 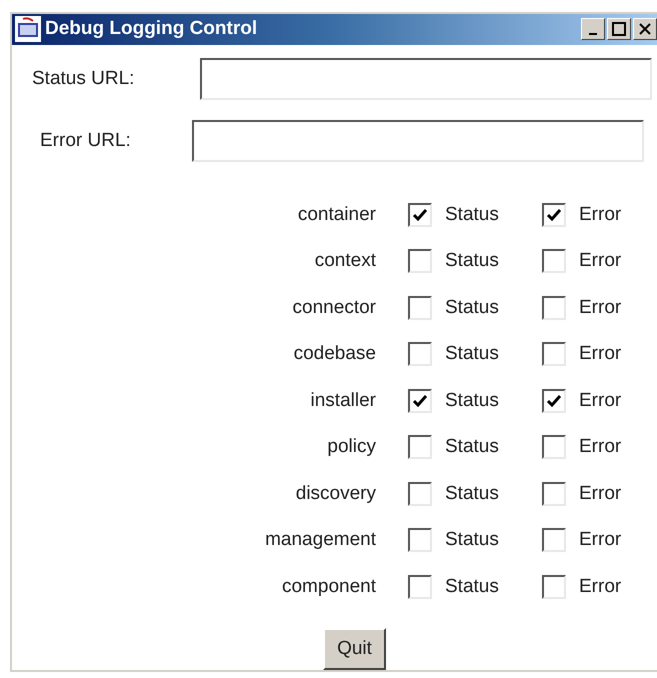 I want to click on close-icon, so click(x=645, y=29).